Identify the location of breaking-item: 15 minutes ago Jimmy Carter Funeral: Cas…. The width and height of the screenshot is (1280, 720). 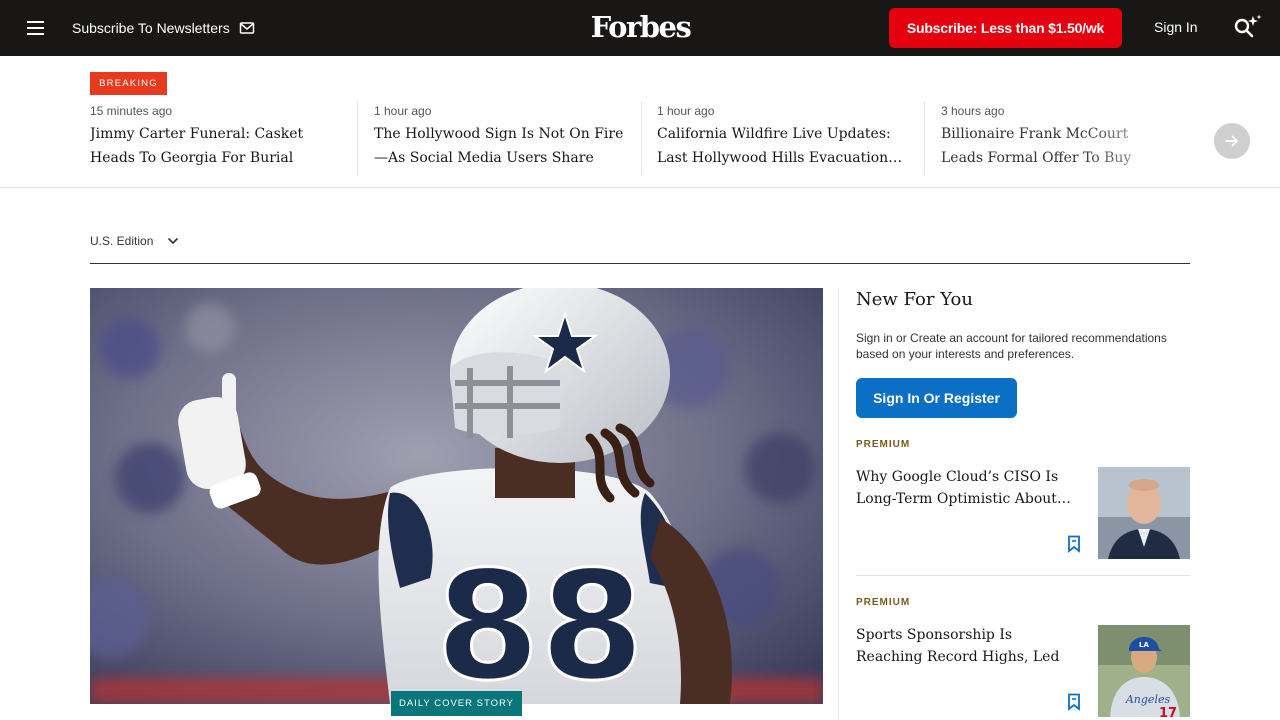
(217, 138).